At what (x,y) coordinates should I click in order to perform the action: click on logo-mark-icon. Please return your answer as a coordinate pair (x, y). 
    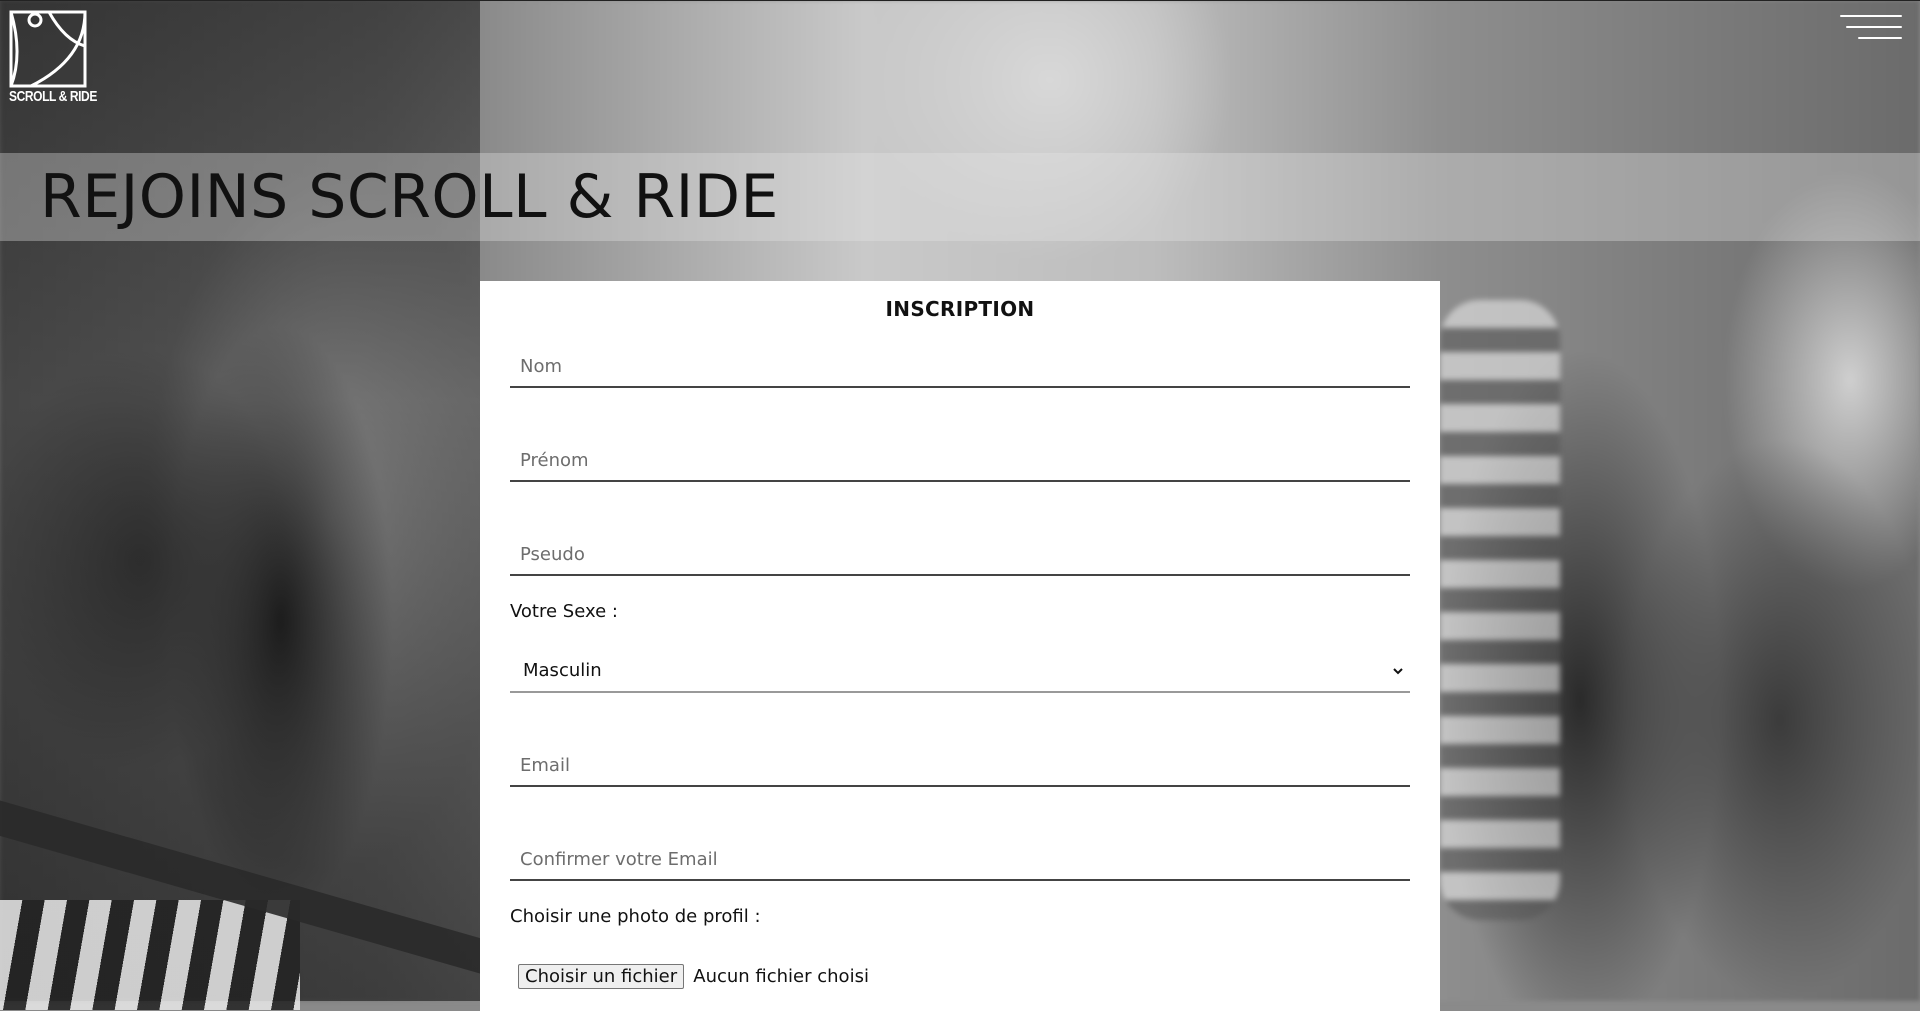
    Looking at the image, I should click on (48, 49).